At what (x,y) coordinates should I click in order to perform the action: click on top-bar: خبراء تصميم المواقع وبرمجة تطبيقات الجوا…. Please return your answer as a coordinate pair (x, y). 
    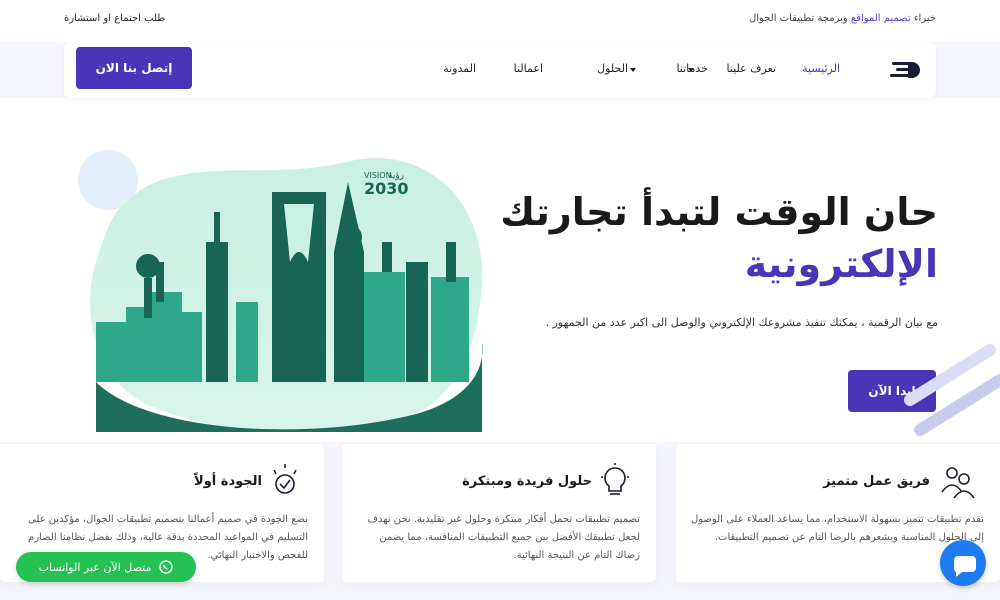
    Looking at the image, I should click on (500, 21).